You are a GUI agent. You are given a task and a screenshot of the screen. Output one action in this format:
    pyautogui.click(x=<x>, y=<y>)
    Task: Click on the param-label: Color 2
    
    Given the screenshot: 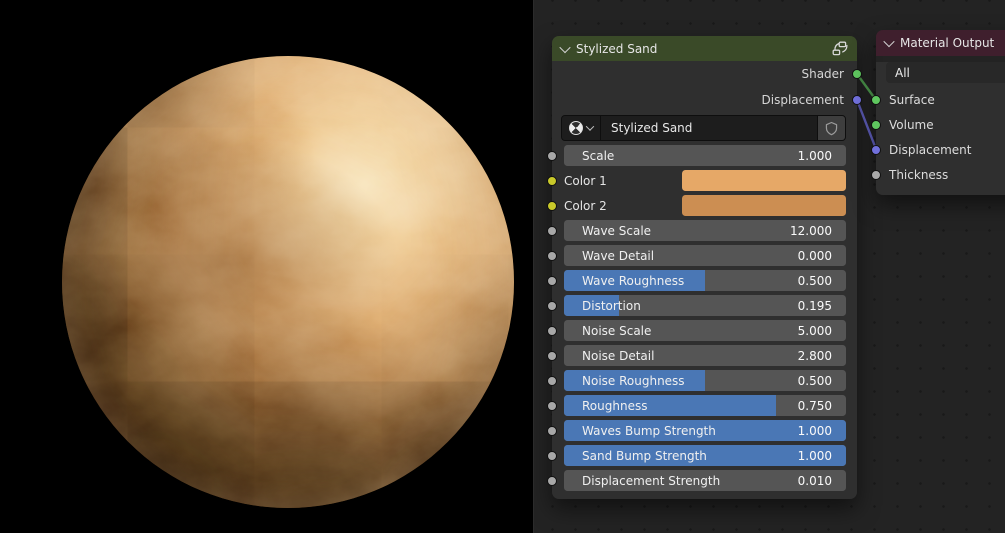 What is the action you would take?
    pyautogui.click(x=585, y=205)
    